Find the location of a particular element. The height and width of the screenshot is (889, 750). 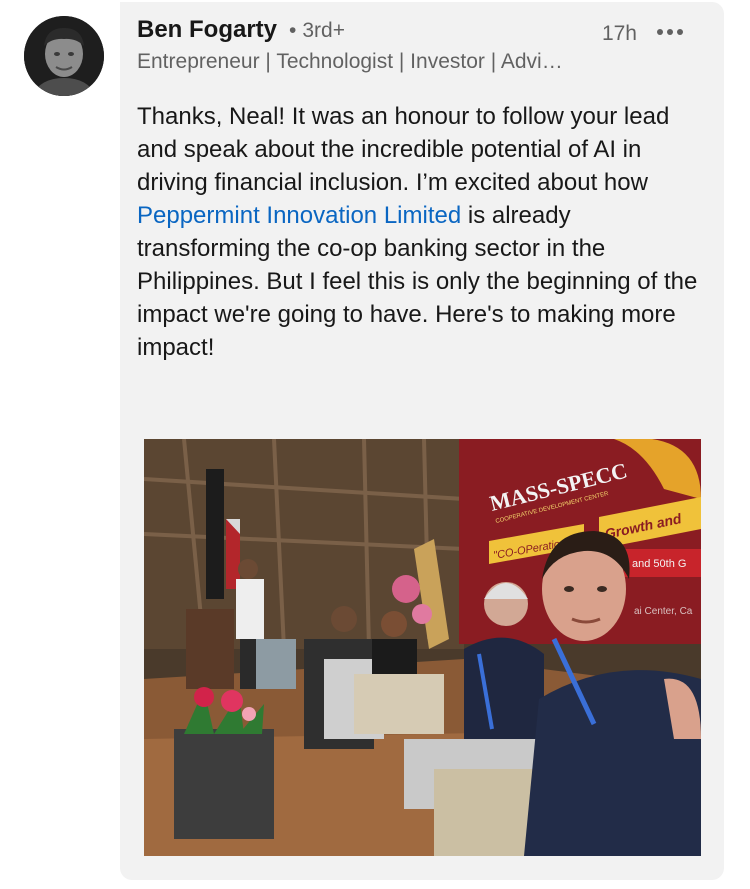

ellipsis-horizontal-icon is located at coordinates (670, 32).